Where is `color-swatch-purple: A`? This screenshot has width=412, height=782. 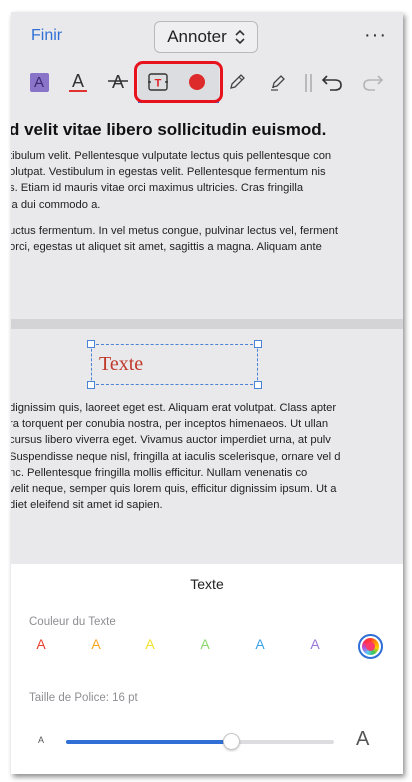 color-swatch-purple: A is located at coordinates (315, 648).